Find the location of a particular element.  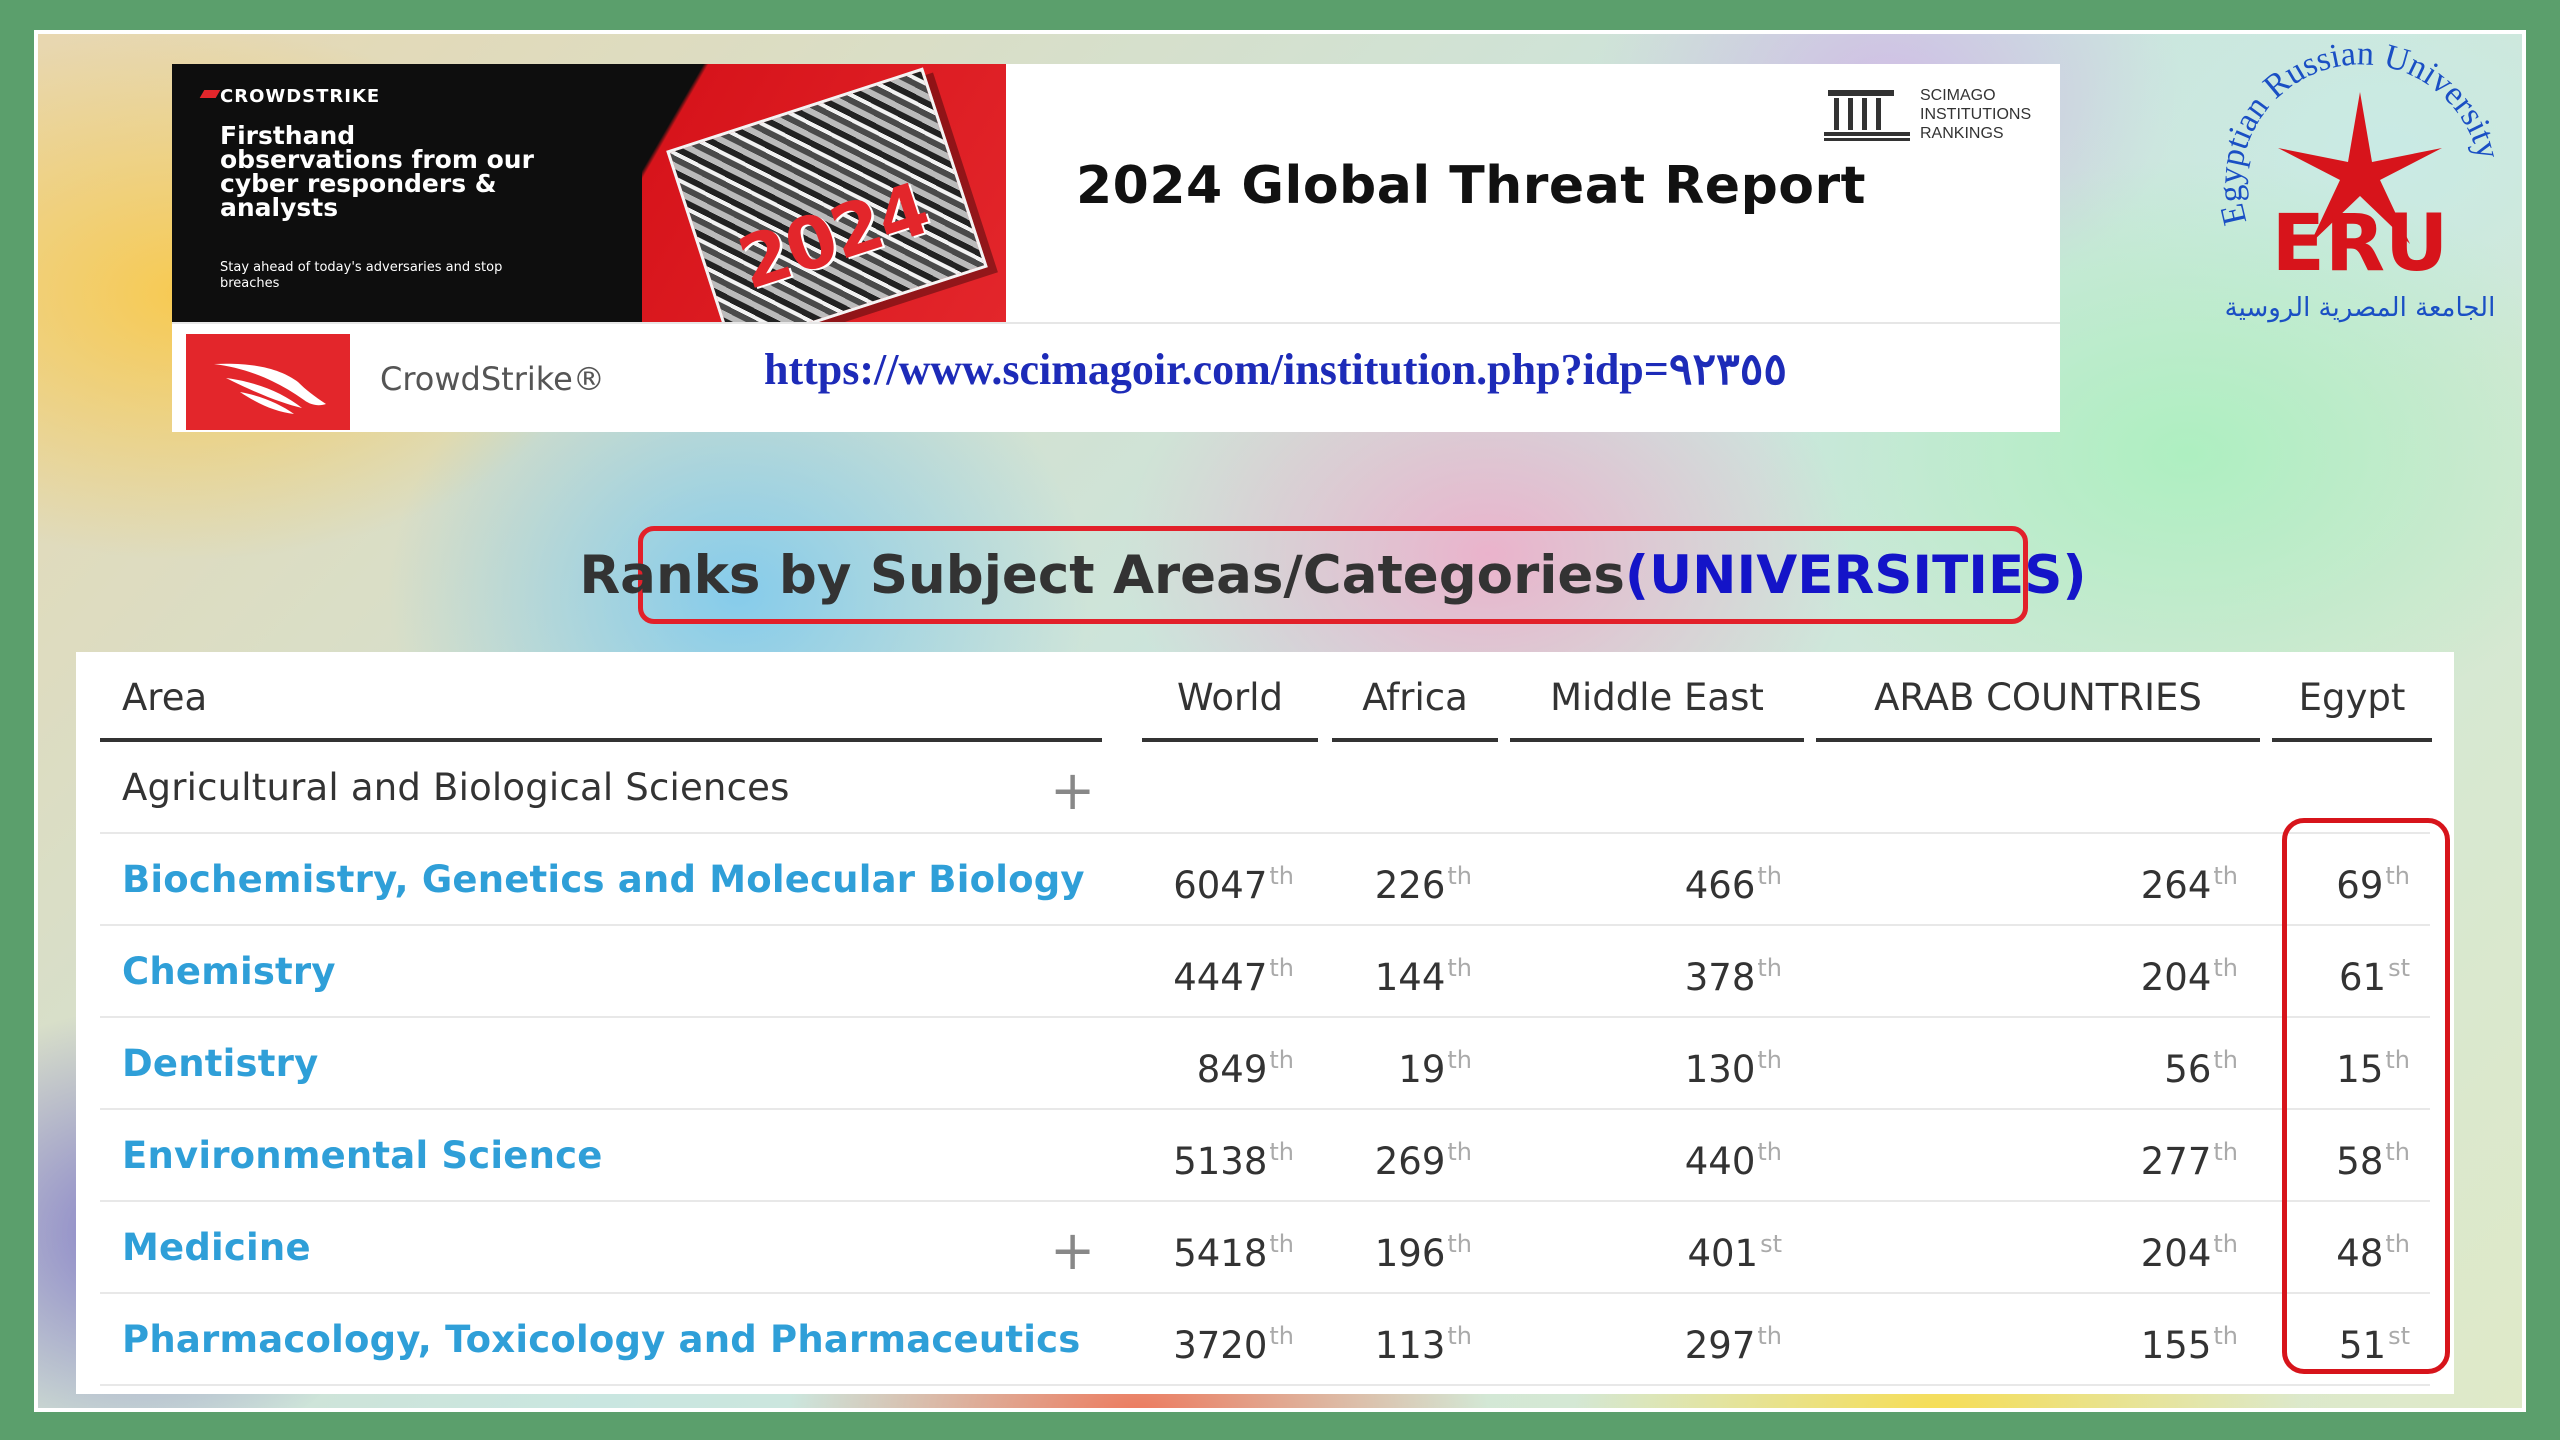

rank-value: 56 is located at coordinates (2188, 1069).